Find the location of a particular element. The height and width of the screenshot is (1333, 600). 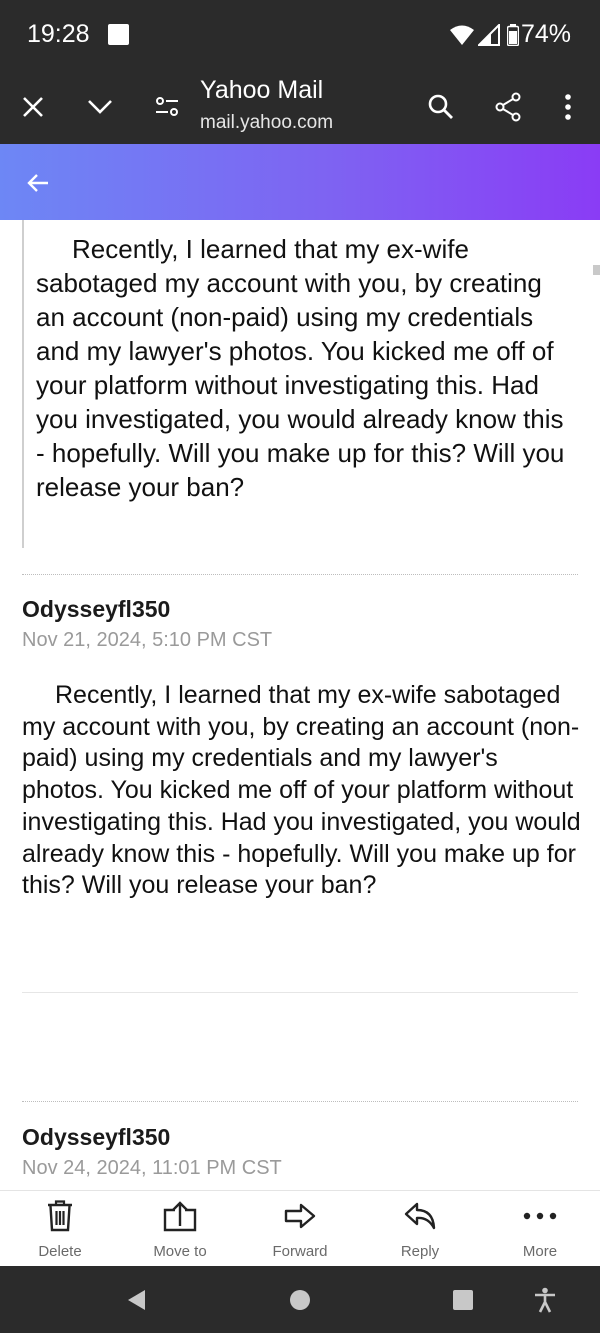

scrollbar-thumb is located at coordinates (596, 270).